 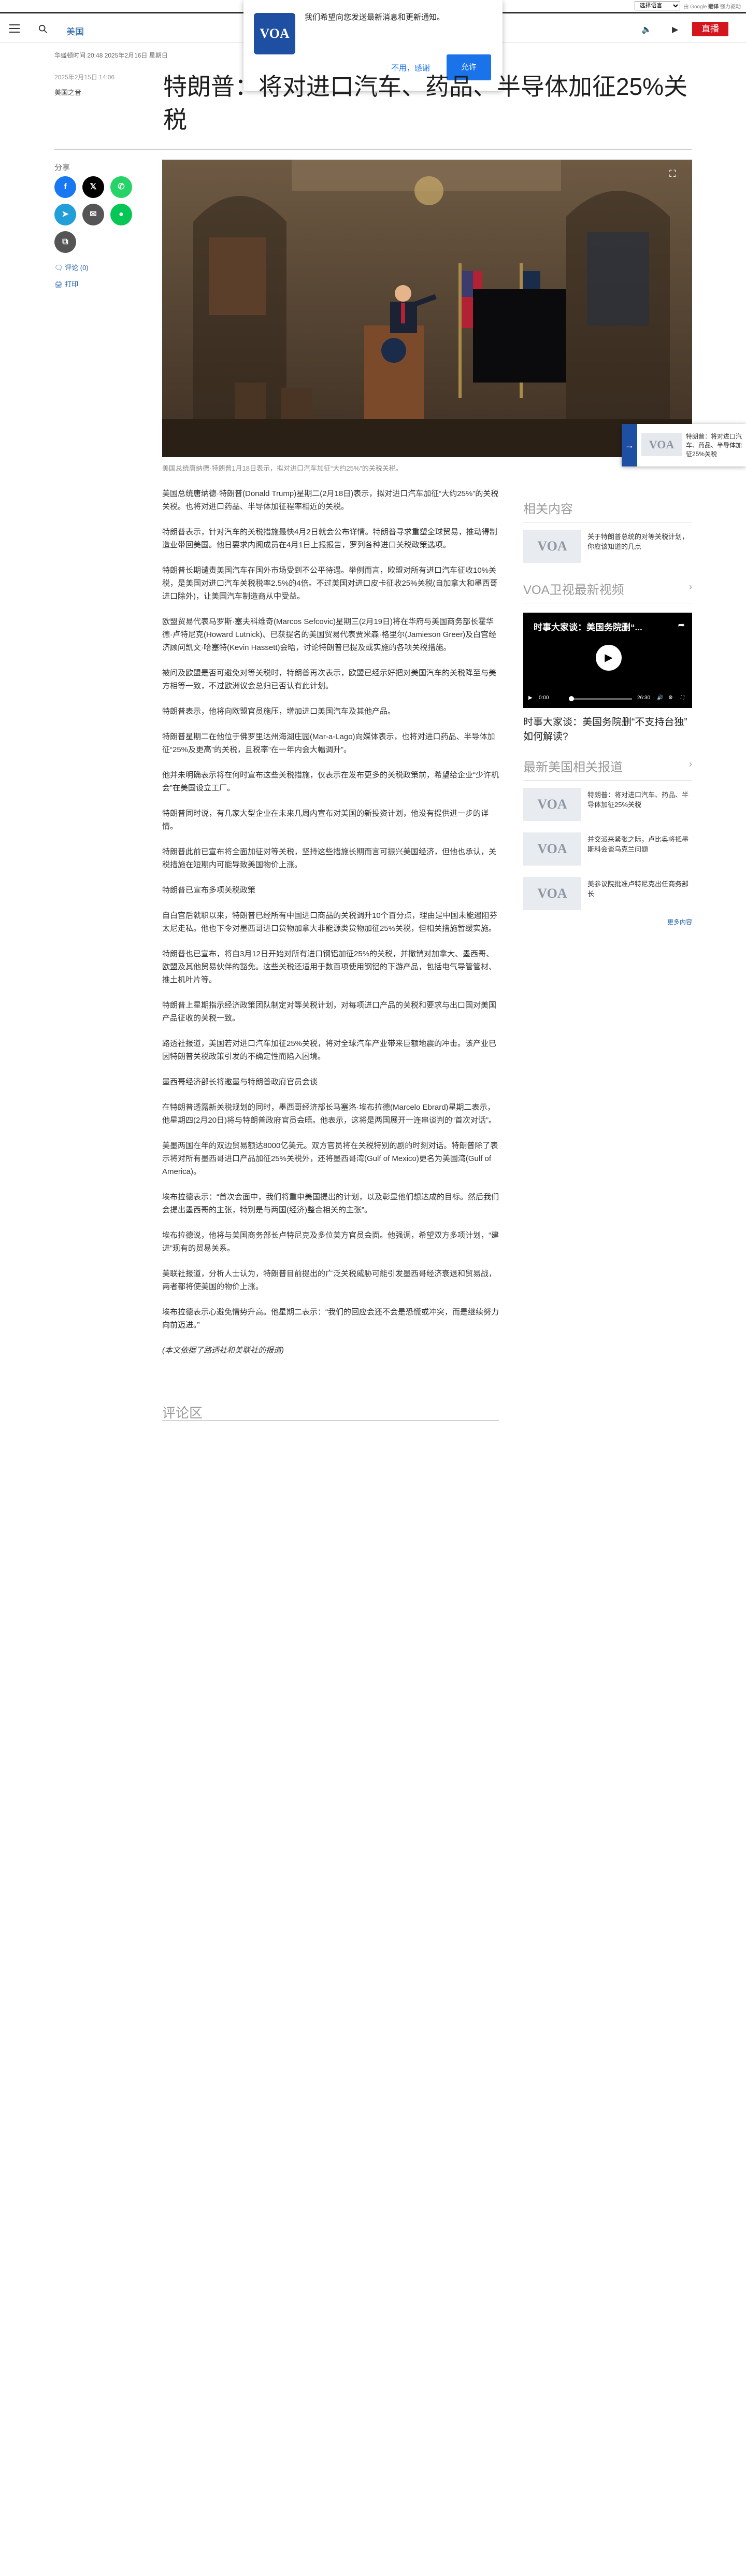 I want to click on floating-card-text: 特朗普：将对进口汽车、药品、半导体加征25%关税, so click(x=714, y=445).